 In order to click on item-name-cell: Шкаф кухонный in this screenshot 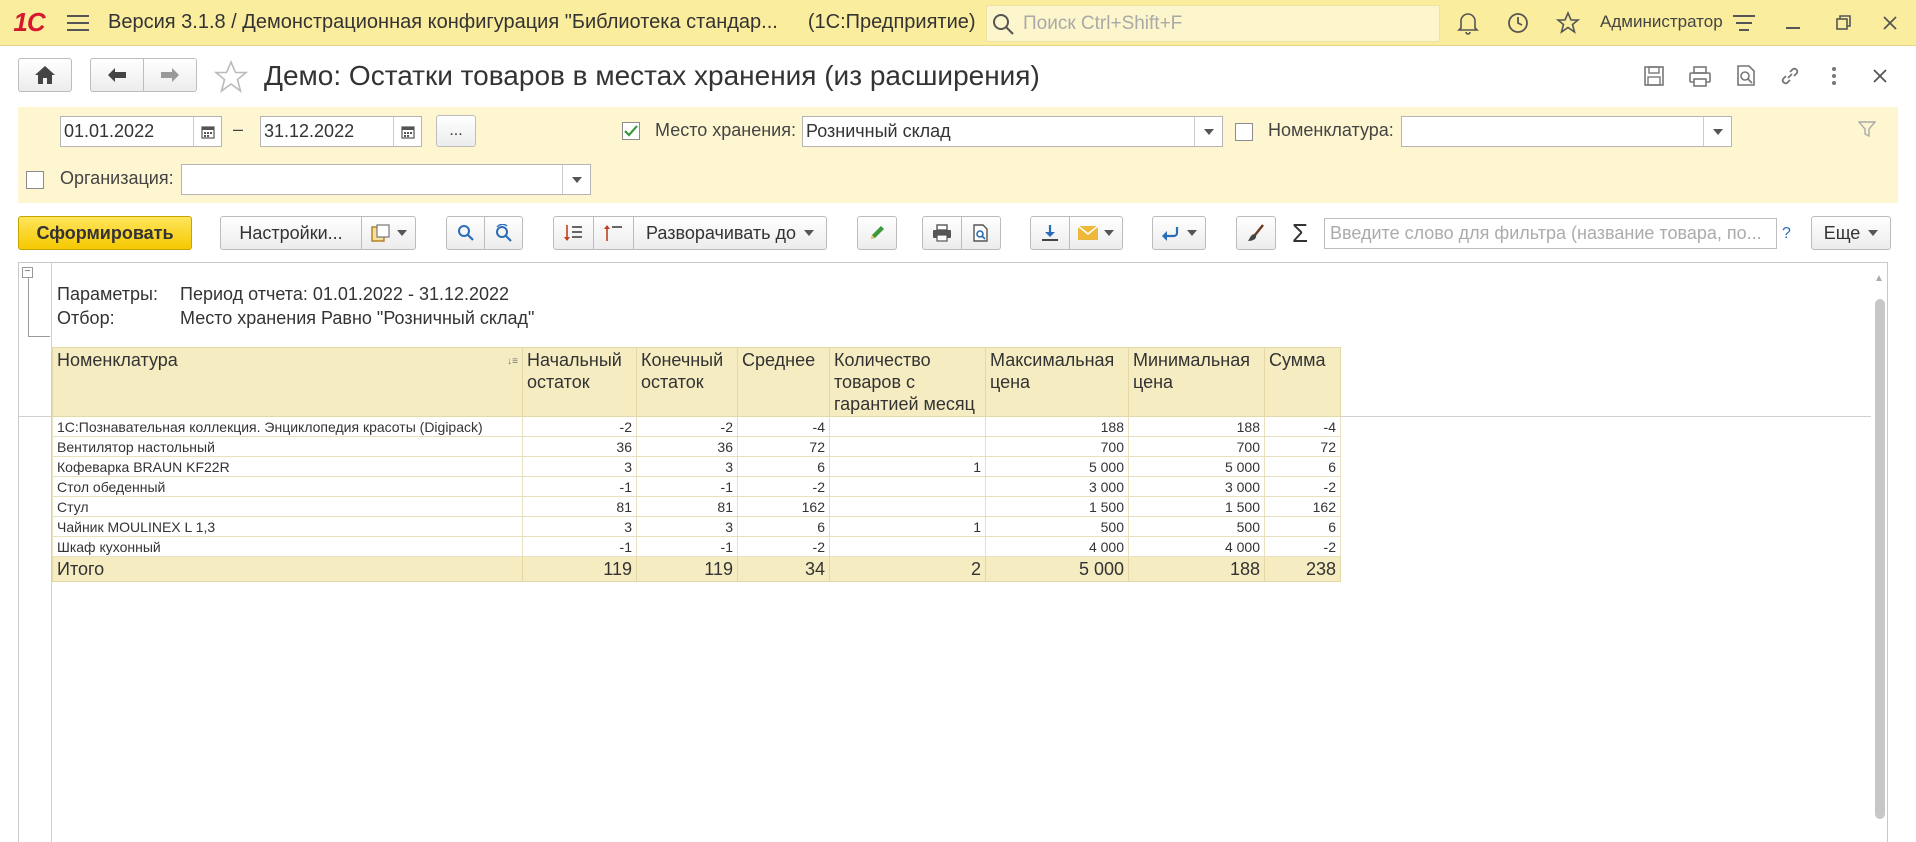, I will do `click(287, 546)`.